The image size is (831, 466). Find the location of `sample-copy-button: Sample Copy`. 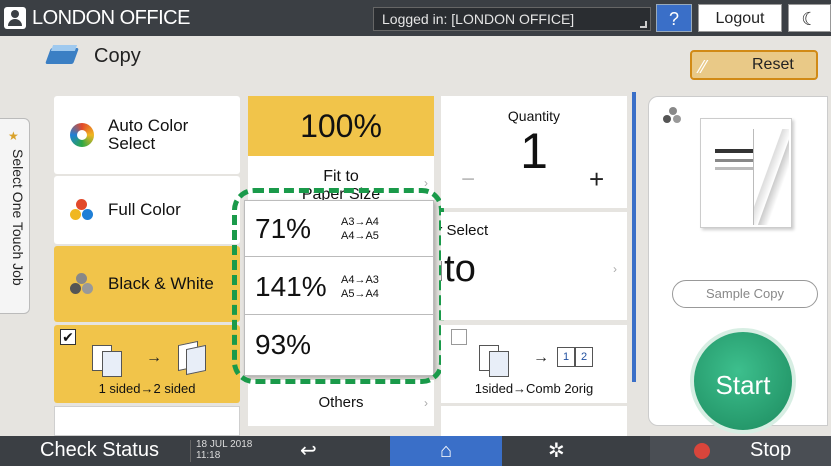

sample-copy-button: Sample Copy is located at coordinates (745, 294).